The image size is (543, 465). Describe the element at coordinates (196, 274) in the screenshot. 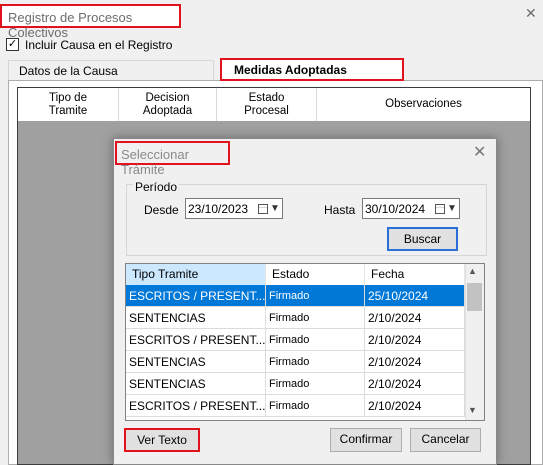

I see `column-header-tipo: Tipo Tramite` at that location.